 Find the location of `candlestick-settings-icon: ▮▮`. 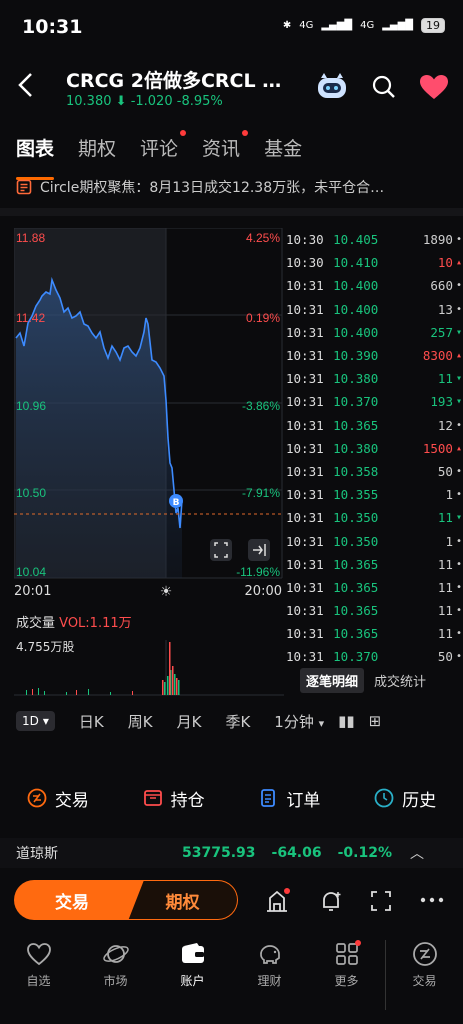

candlestick-settings-icon: ▮▮ is located at coordinates (346, 721).